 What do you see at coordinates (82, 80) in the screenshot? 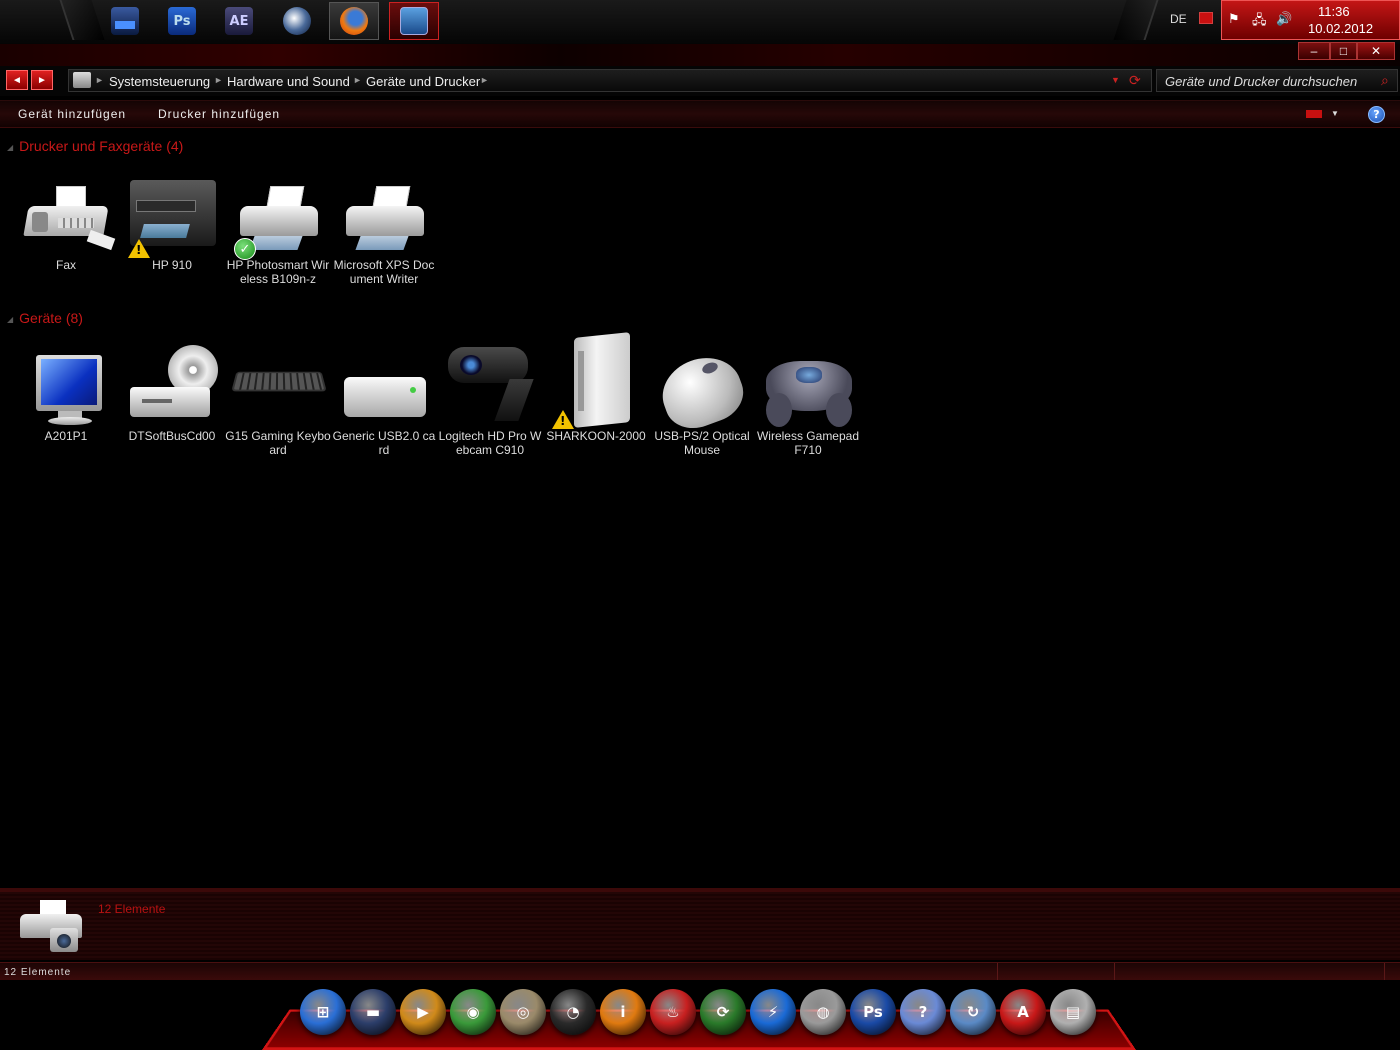
I see `control-panel-printer-icon` at bounding box center [82, 80].